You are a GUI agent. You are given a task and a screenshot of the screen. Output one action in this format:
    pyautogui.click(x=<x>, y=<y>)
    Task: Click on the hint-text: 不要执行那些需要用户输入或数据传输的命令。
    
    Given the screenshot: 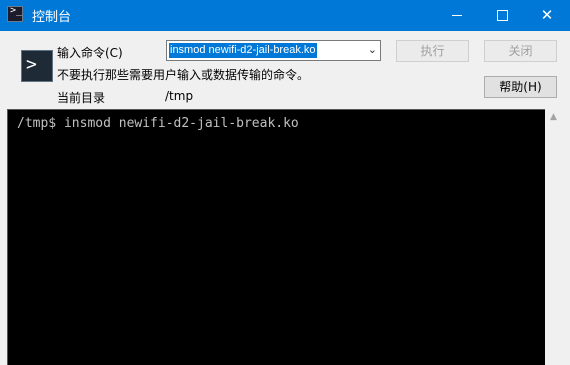 What is the action you would take?
    pyautogui.click(x=183, y=75)
    